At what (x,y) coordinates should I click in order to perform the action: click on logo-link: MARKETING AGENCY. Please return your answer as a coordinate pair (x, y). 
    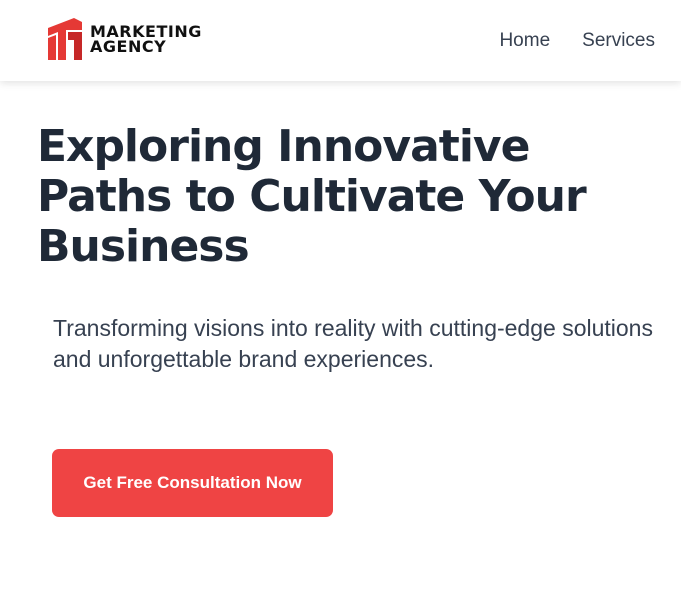
    Looking at the image, I should click on (125, 39).